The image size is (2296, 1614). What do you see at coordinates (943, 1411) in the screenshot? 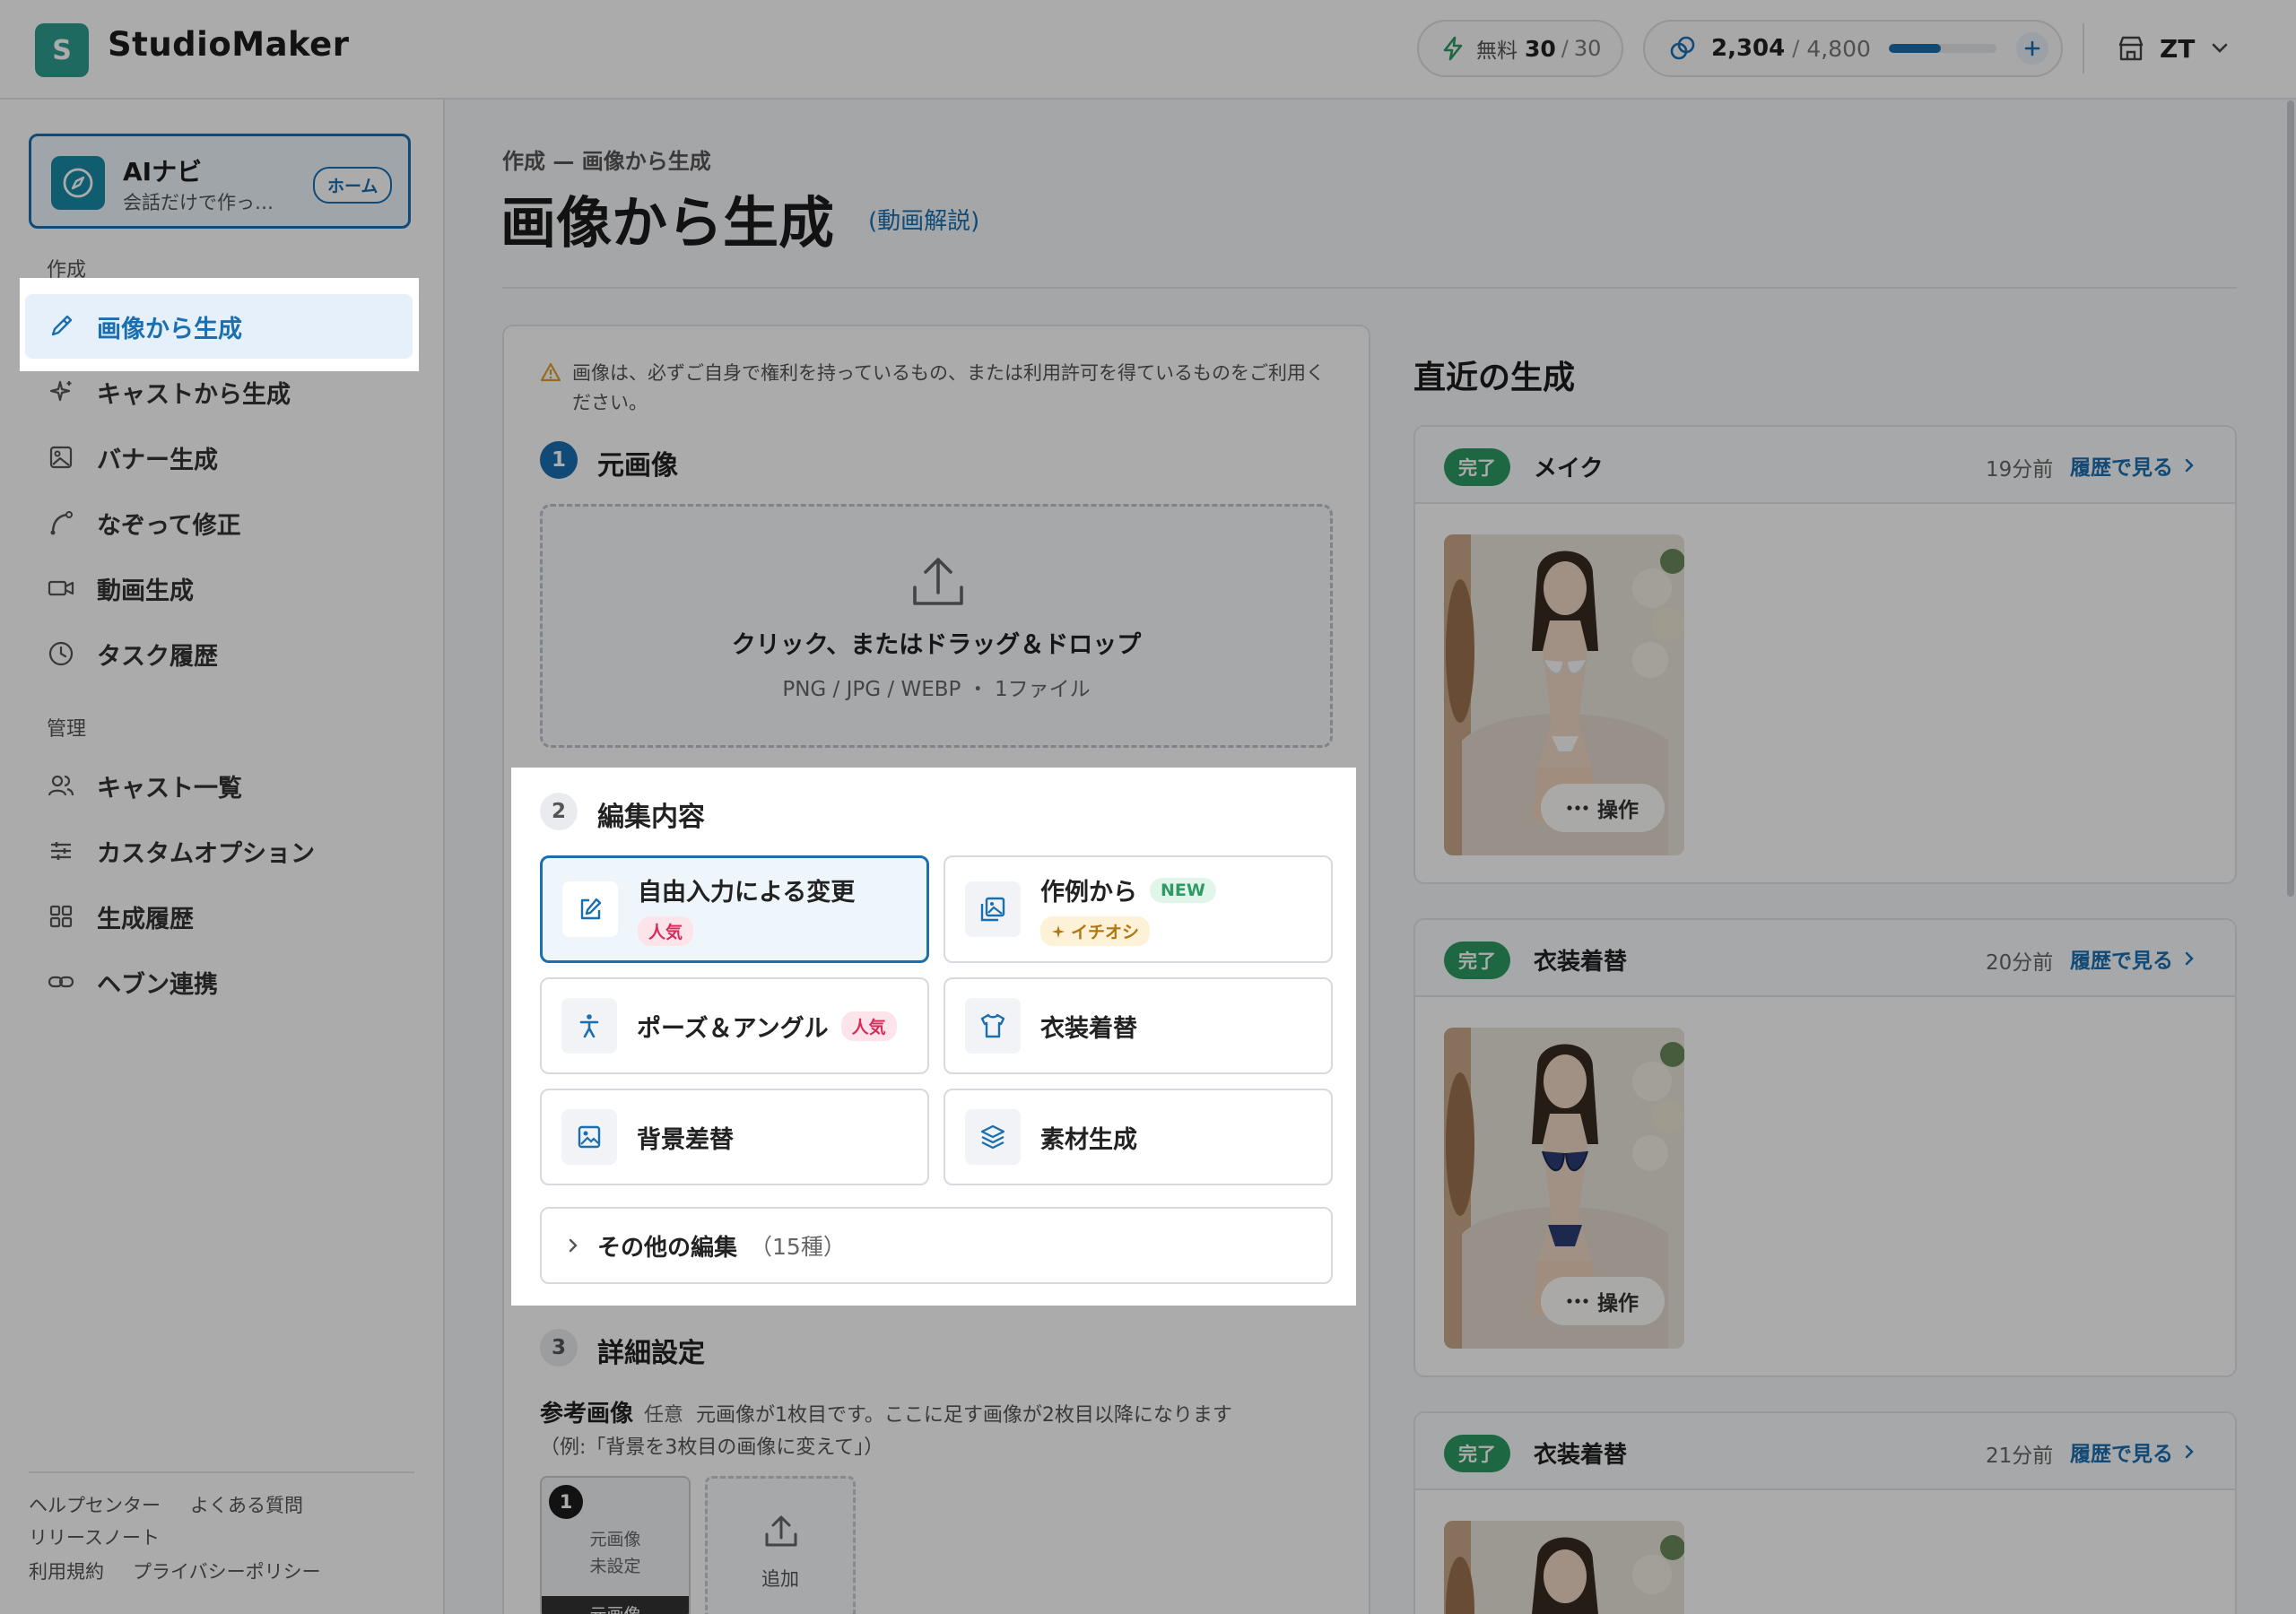
I see `ref-image-label-row: 参考画像 任意 元画像が1枚目です。ここに足す画像が2枚目以降になります` at bounding box center [943, 1411].